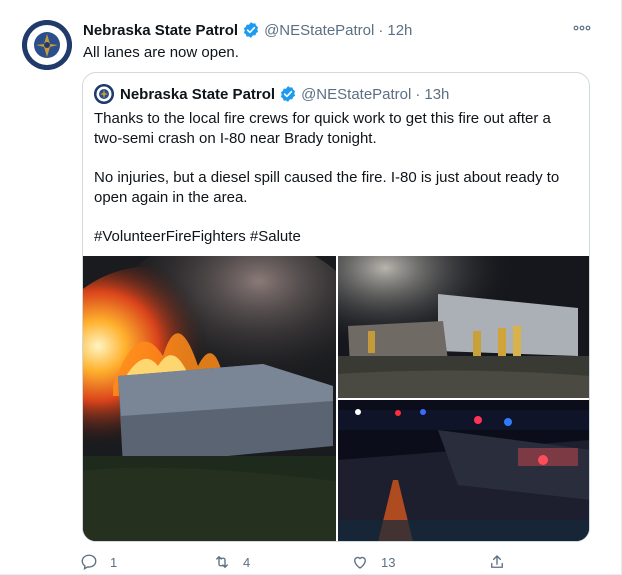 This screenshot has height=575, width=622. What do you see at coordinates (161, 52) in the screenshot?
I see `tweet-text: All lanes are now open.` at bounding box center [161, 52].